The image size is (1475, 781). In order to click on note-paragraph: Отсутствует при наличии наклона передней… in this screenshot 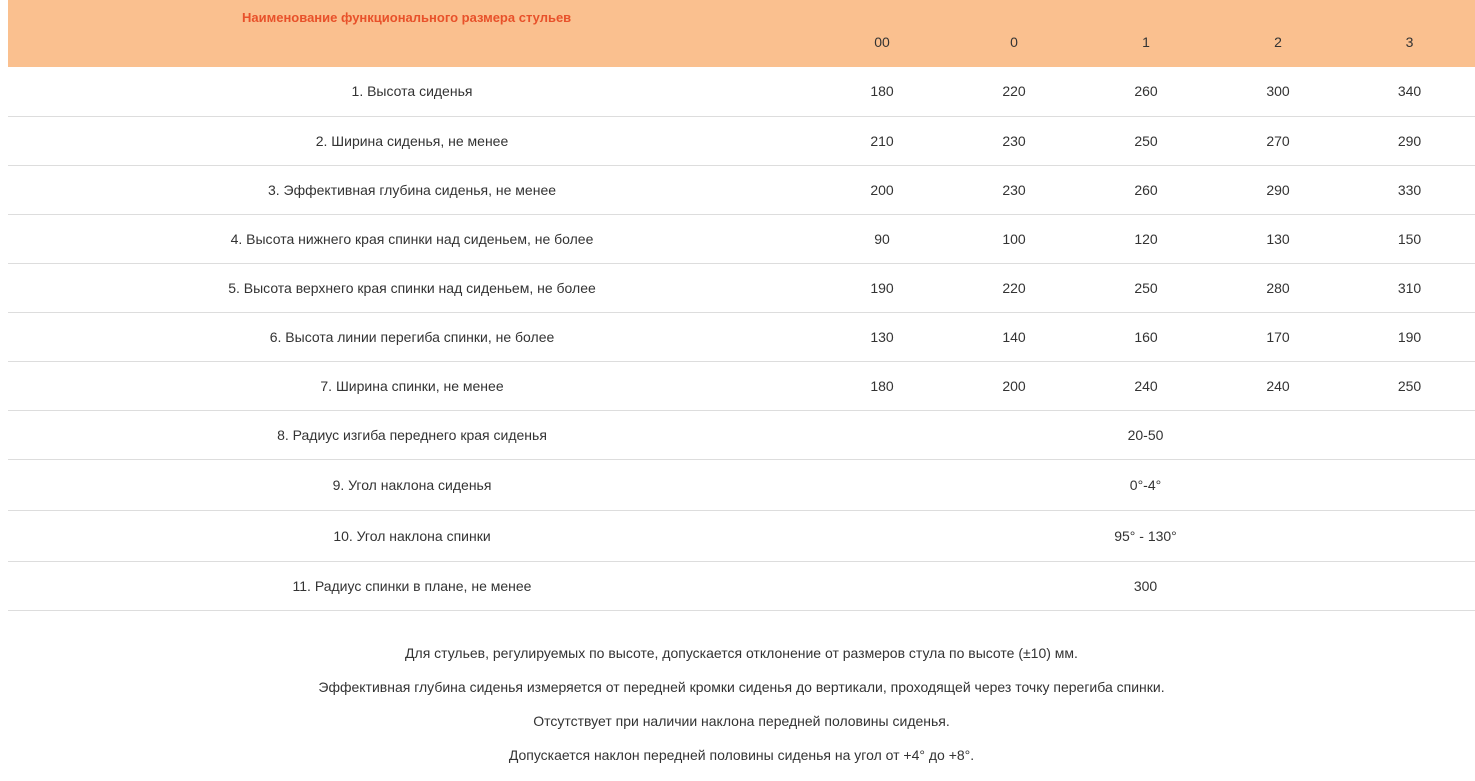, I will do `click(741, 721)`.